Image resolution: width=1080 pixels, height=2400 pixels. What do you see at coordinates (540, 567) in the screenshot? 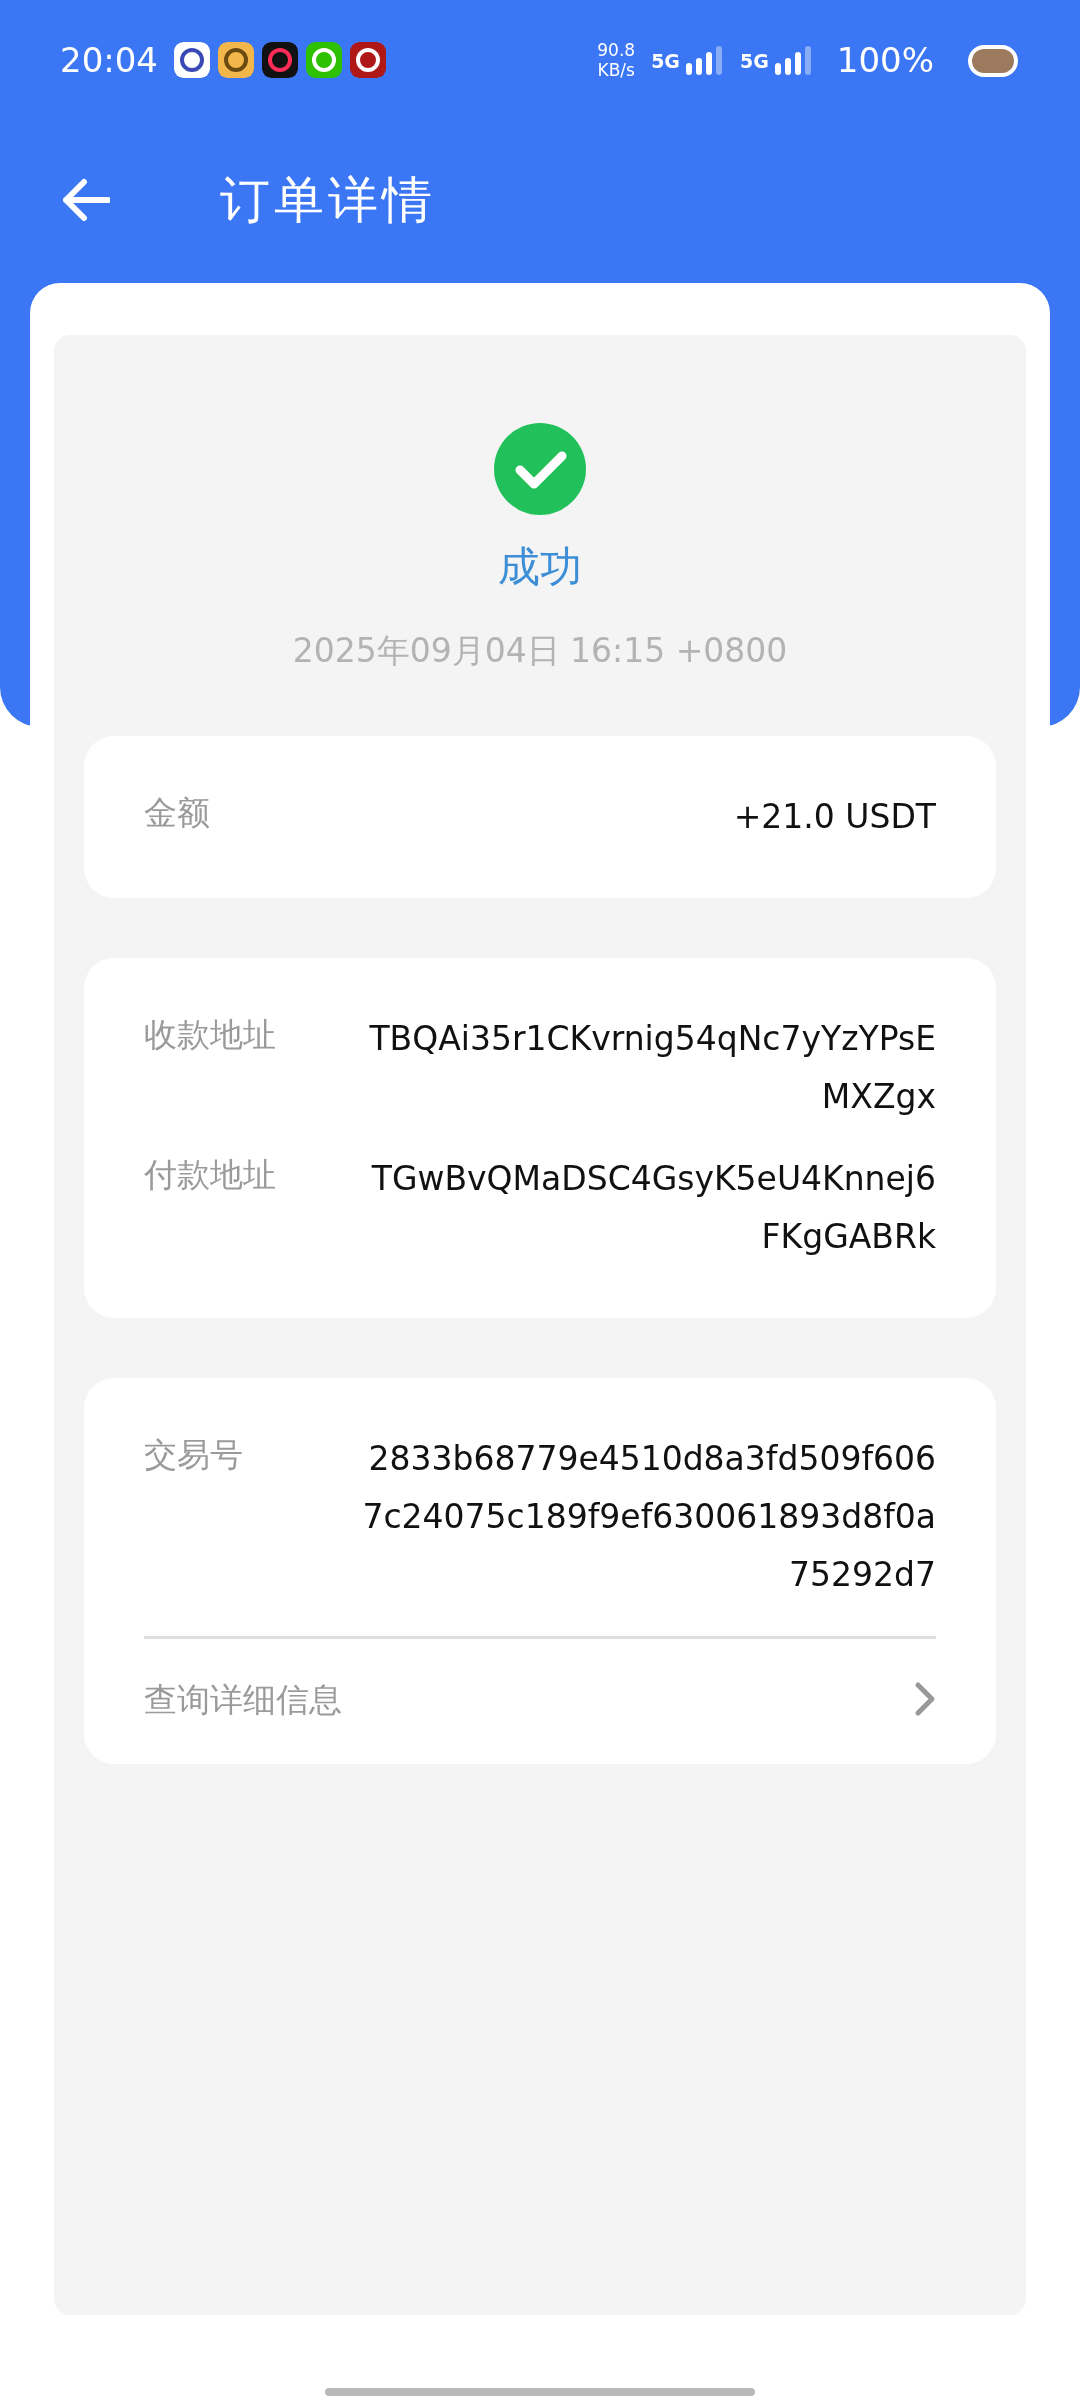
I see `status-label: 成功` at bounding box center [540, 567].